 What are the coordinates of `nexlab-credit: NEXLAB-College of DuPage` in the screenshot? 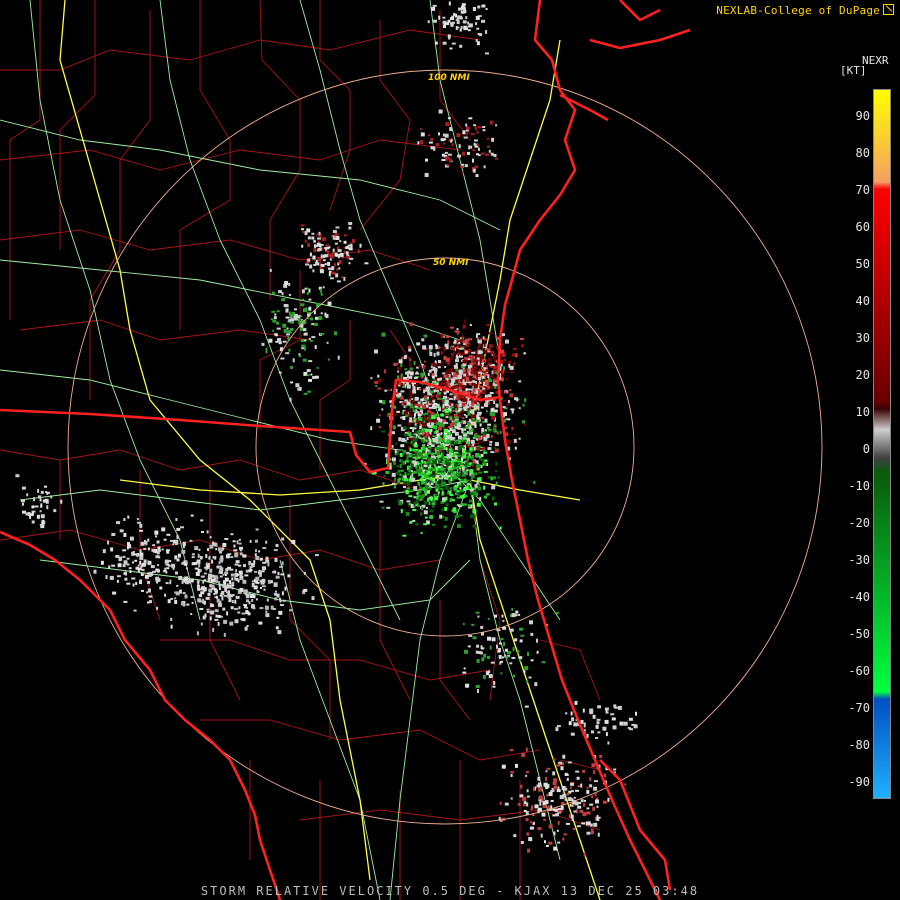 It's located at (805, 10).